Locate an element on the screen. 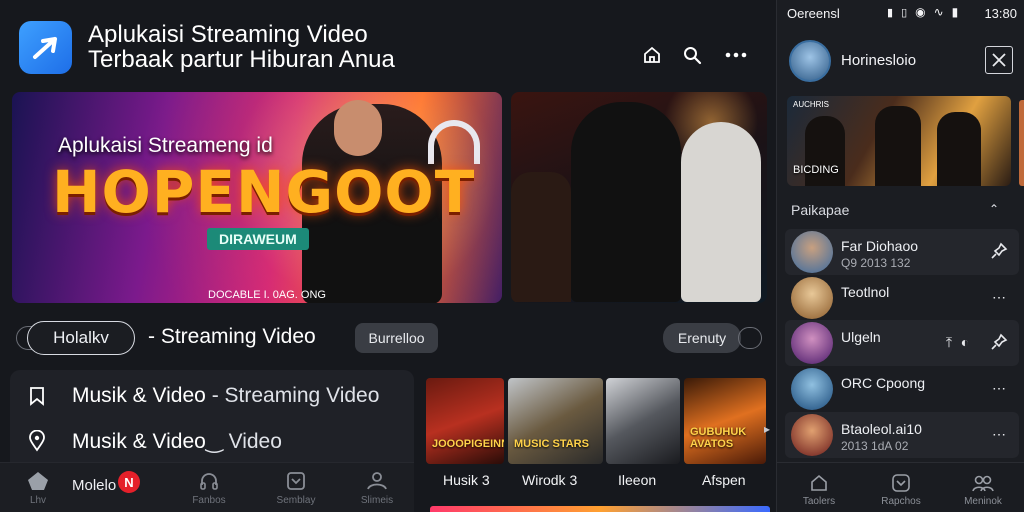 The height and width of the screenshot is (512, 1024). side-nav-label: Taolers is located at coordinates (819, 501).